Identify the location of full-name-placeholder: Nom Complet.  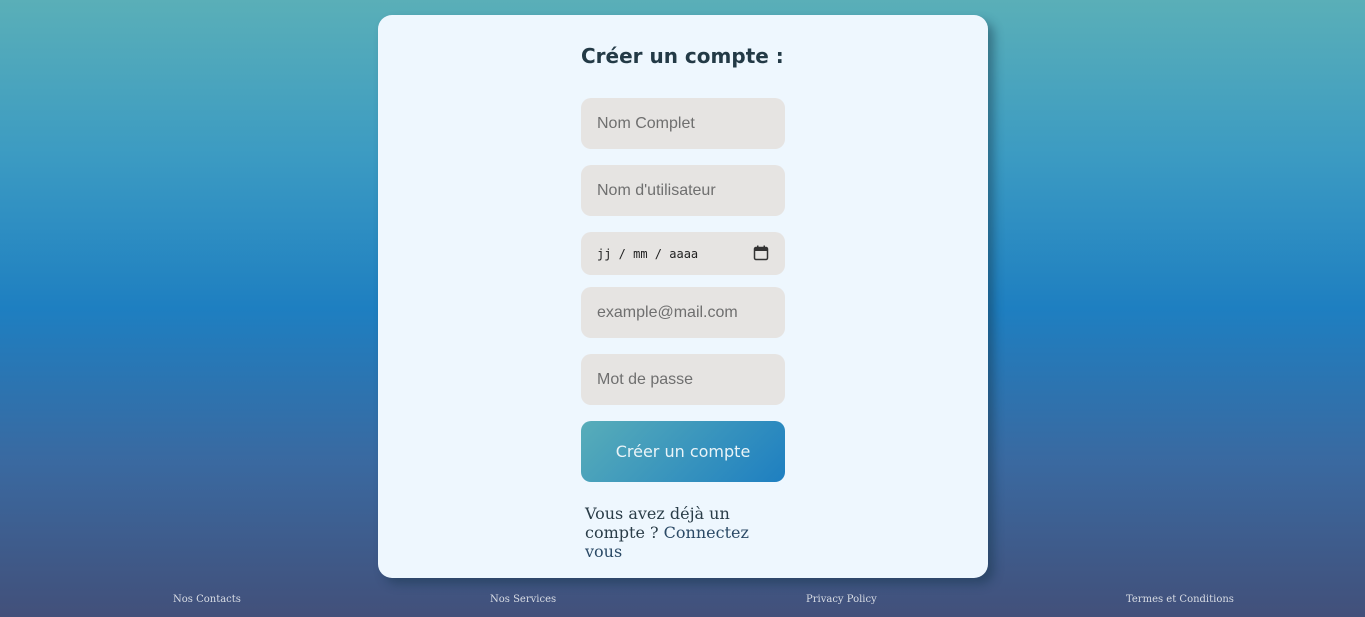
(646, 123).